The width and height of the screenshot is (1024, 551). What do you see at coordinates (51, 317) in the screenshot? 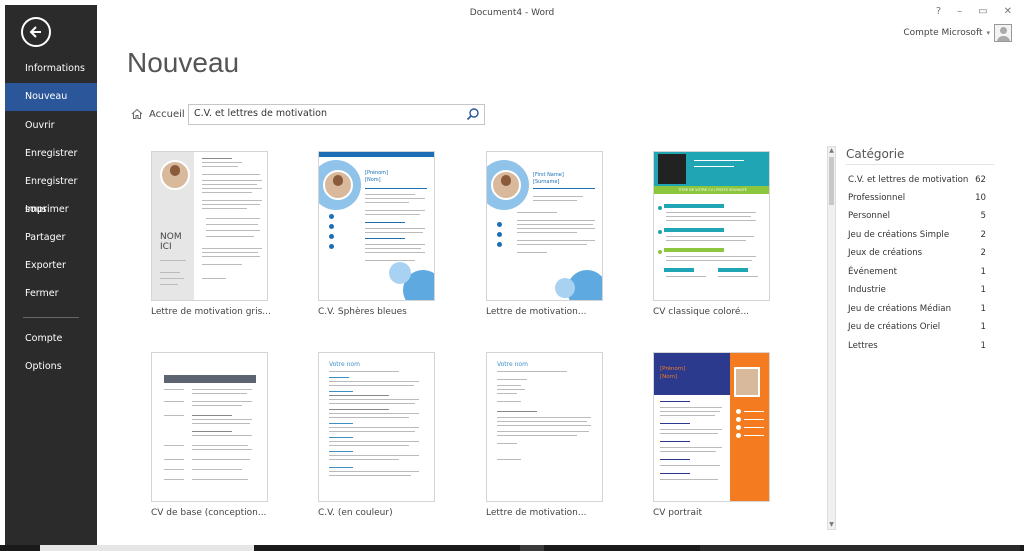
I see `sidebar-divider` at bounding box center [51, 317].